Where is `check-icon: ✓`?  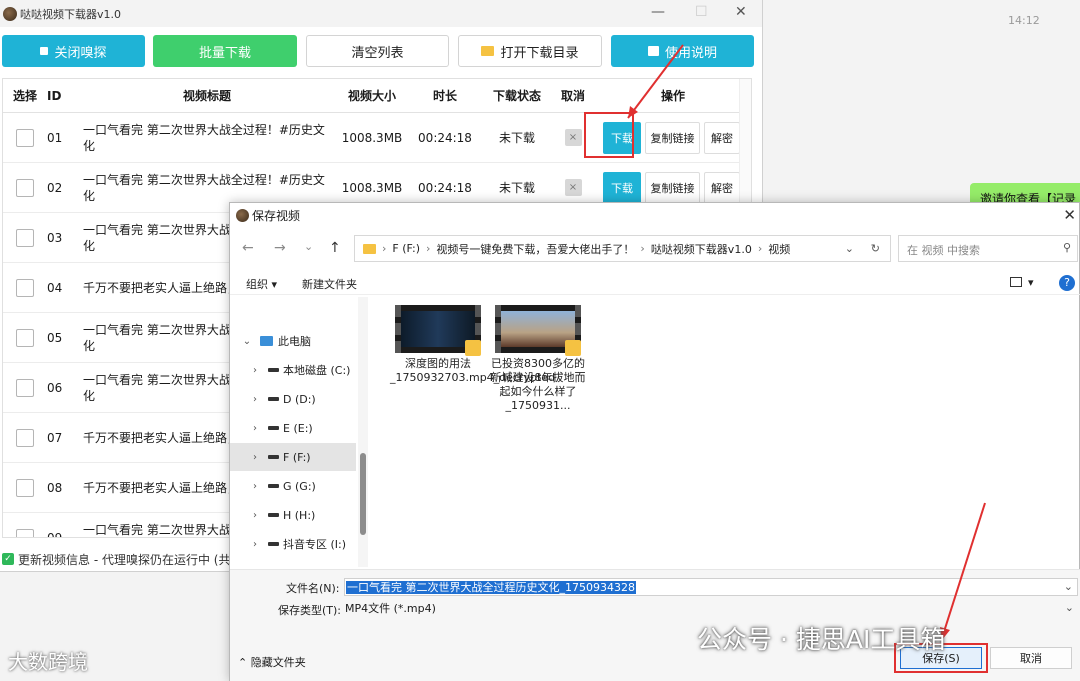
check-icon: ✓ is located at coordinates (8, 559).